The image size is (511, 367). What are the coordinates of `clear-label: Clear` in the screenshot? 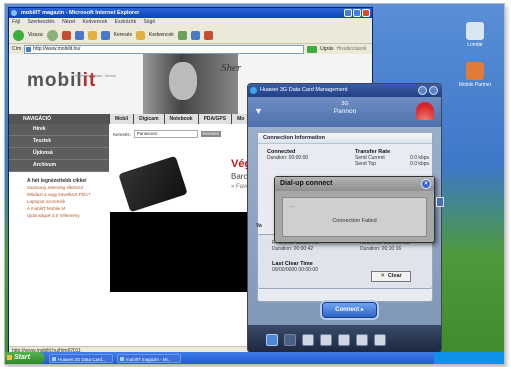 It's located at (394, 276).